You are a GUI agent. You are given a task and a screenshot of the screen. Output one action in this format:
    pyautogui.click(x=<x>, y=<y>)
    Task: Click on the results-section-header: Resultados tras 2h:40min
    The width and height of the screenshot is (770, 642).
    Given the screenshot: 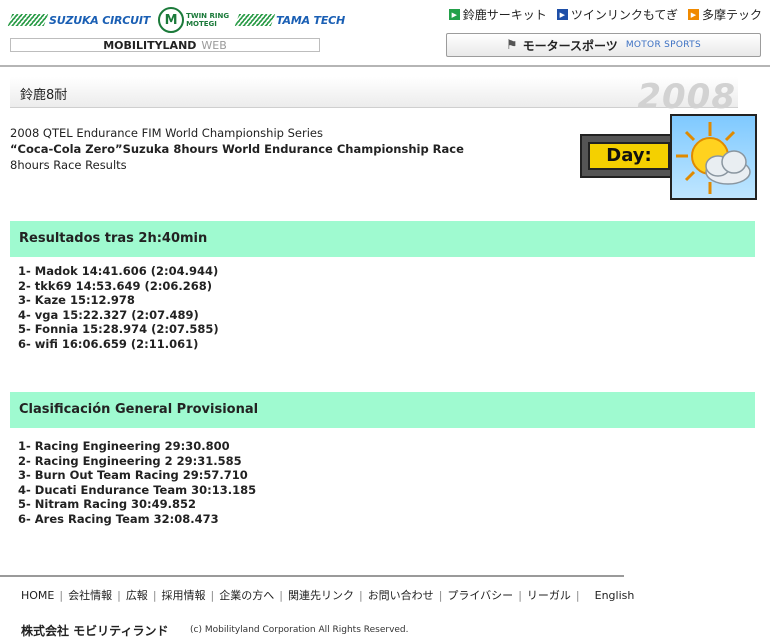 What is the action you would take?
    pyautogui.click(x=382, y=239)
    